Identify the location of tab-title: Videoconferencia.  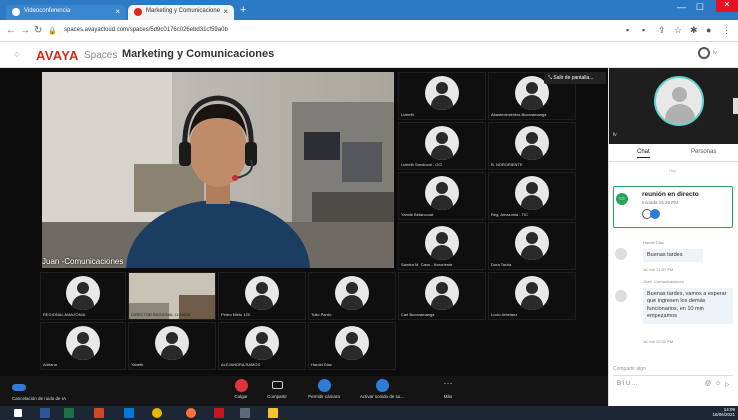
(47, 11).